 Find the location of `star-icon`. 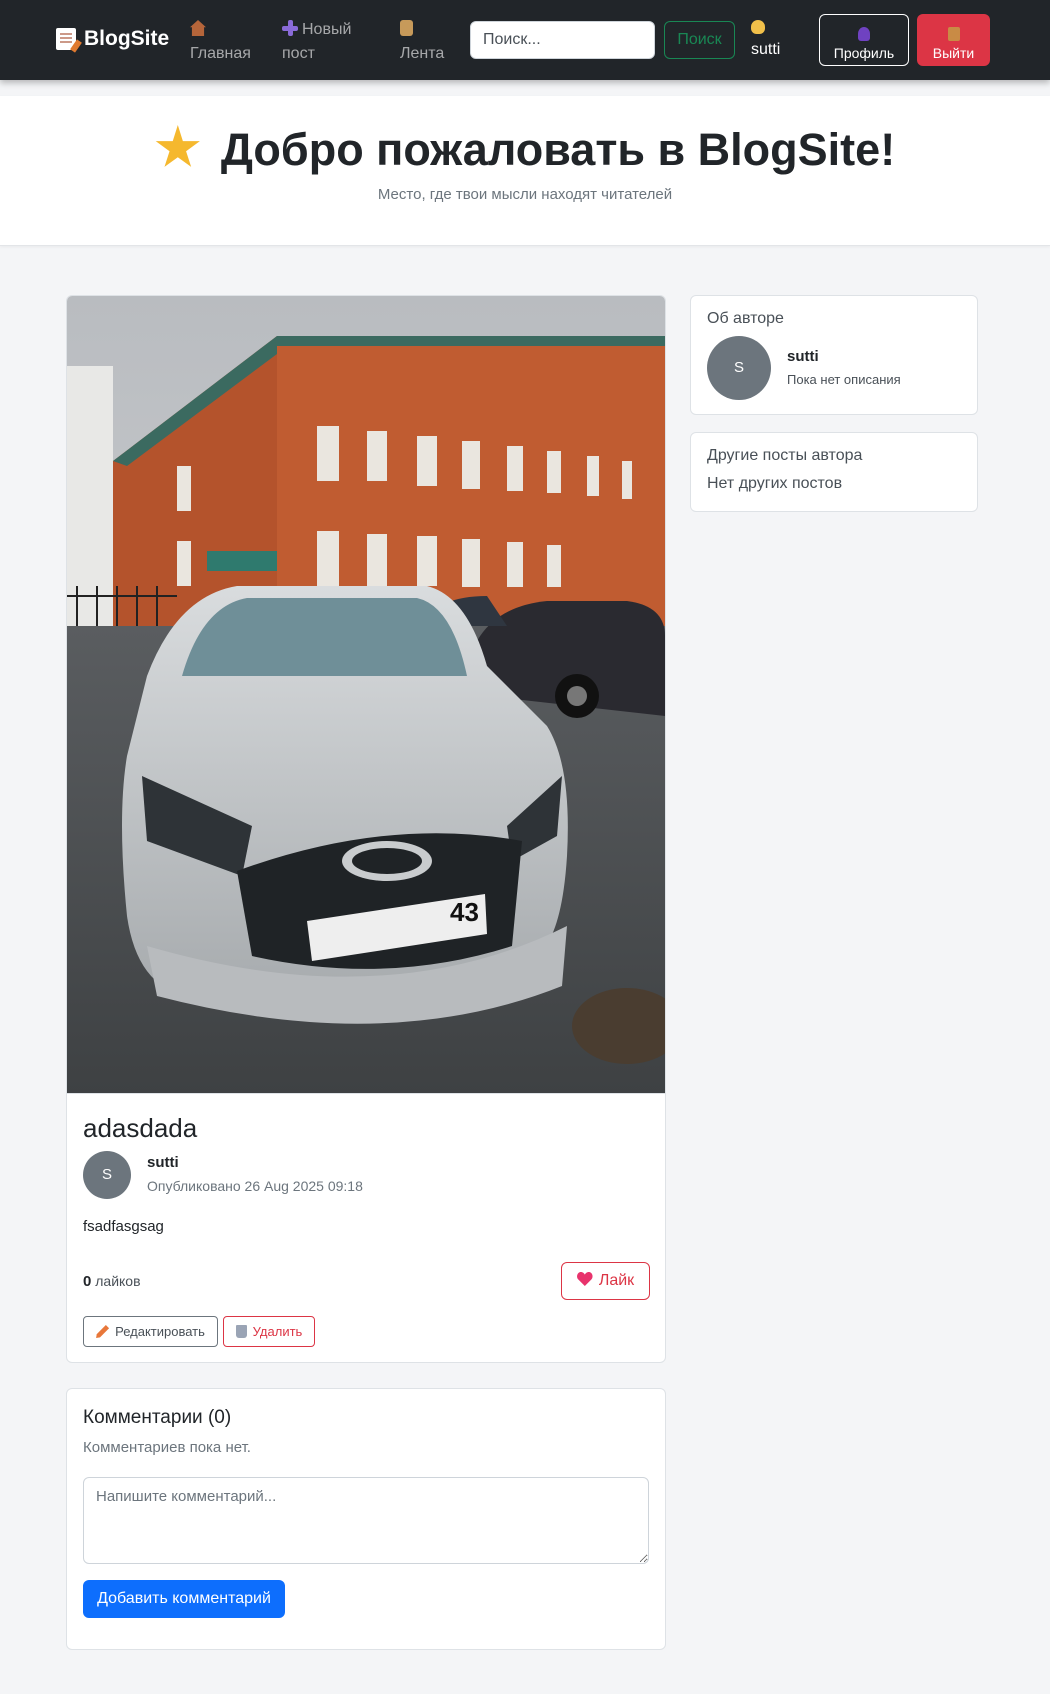

star-icon is located at coordinates (177, 146).